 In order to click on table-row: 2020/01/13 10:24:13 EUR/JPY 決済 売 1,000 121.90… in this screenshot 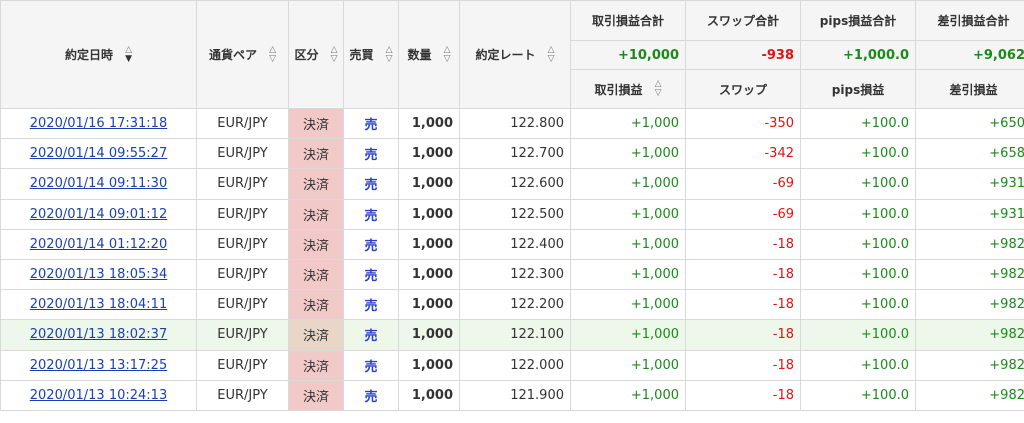, I will do `click(512, 395)`.